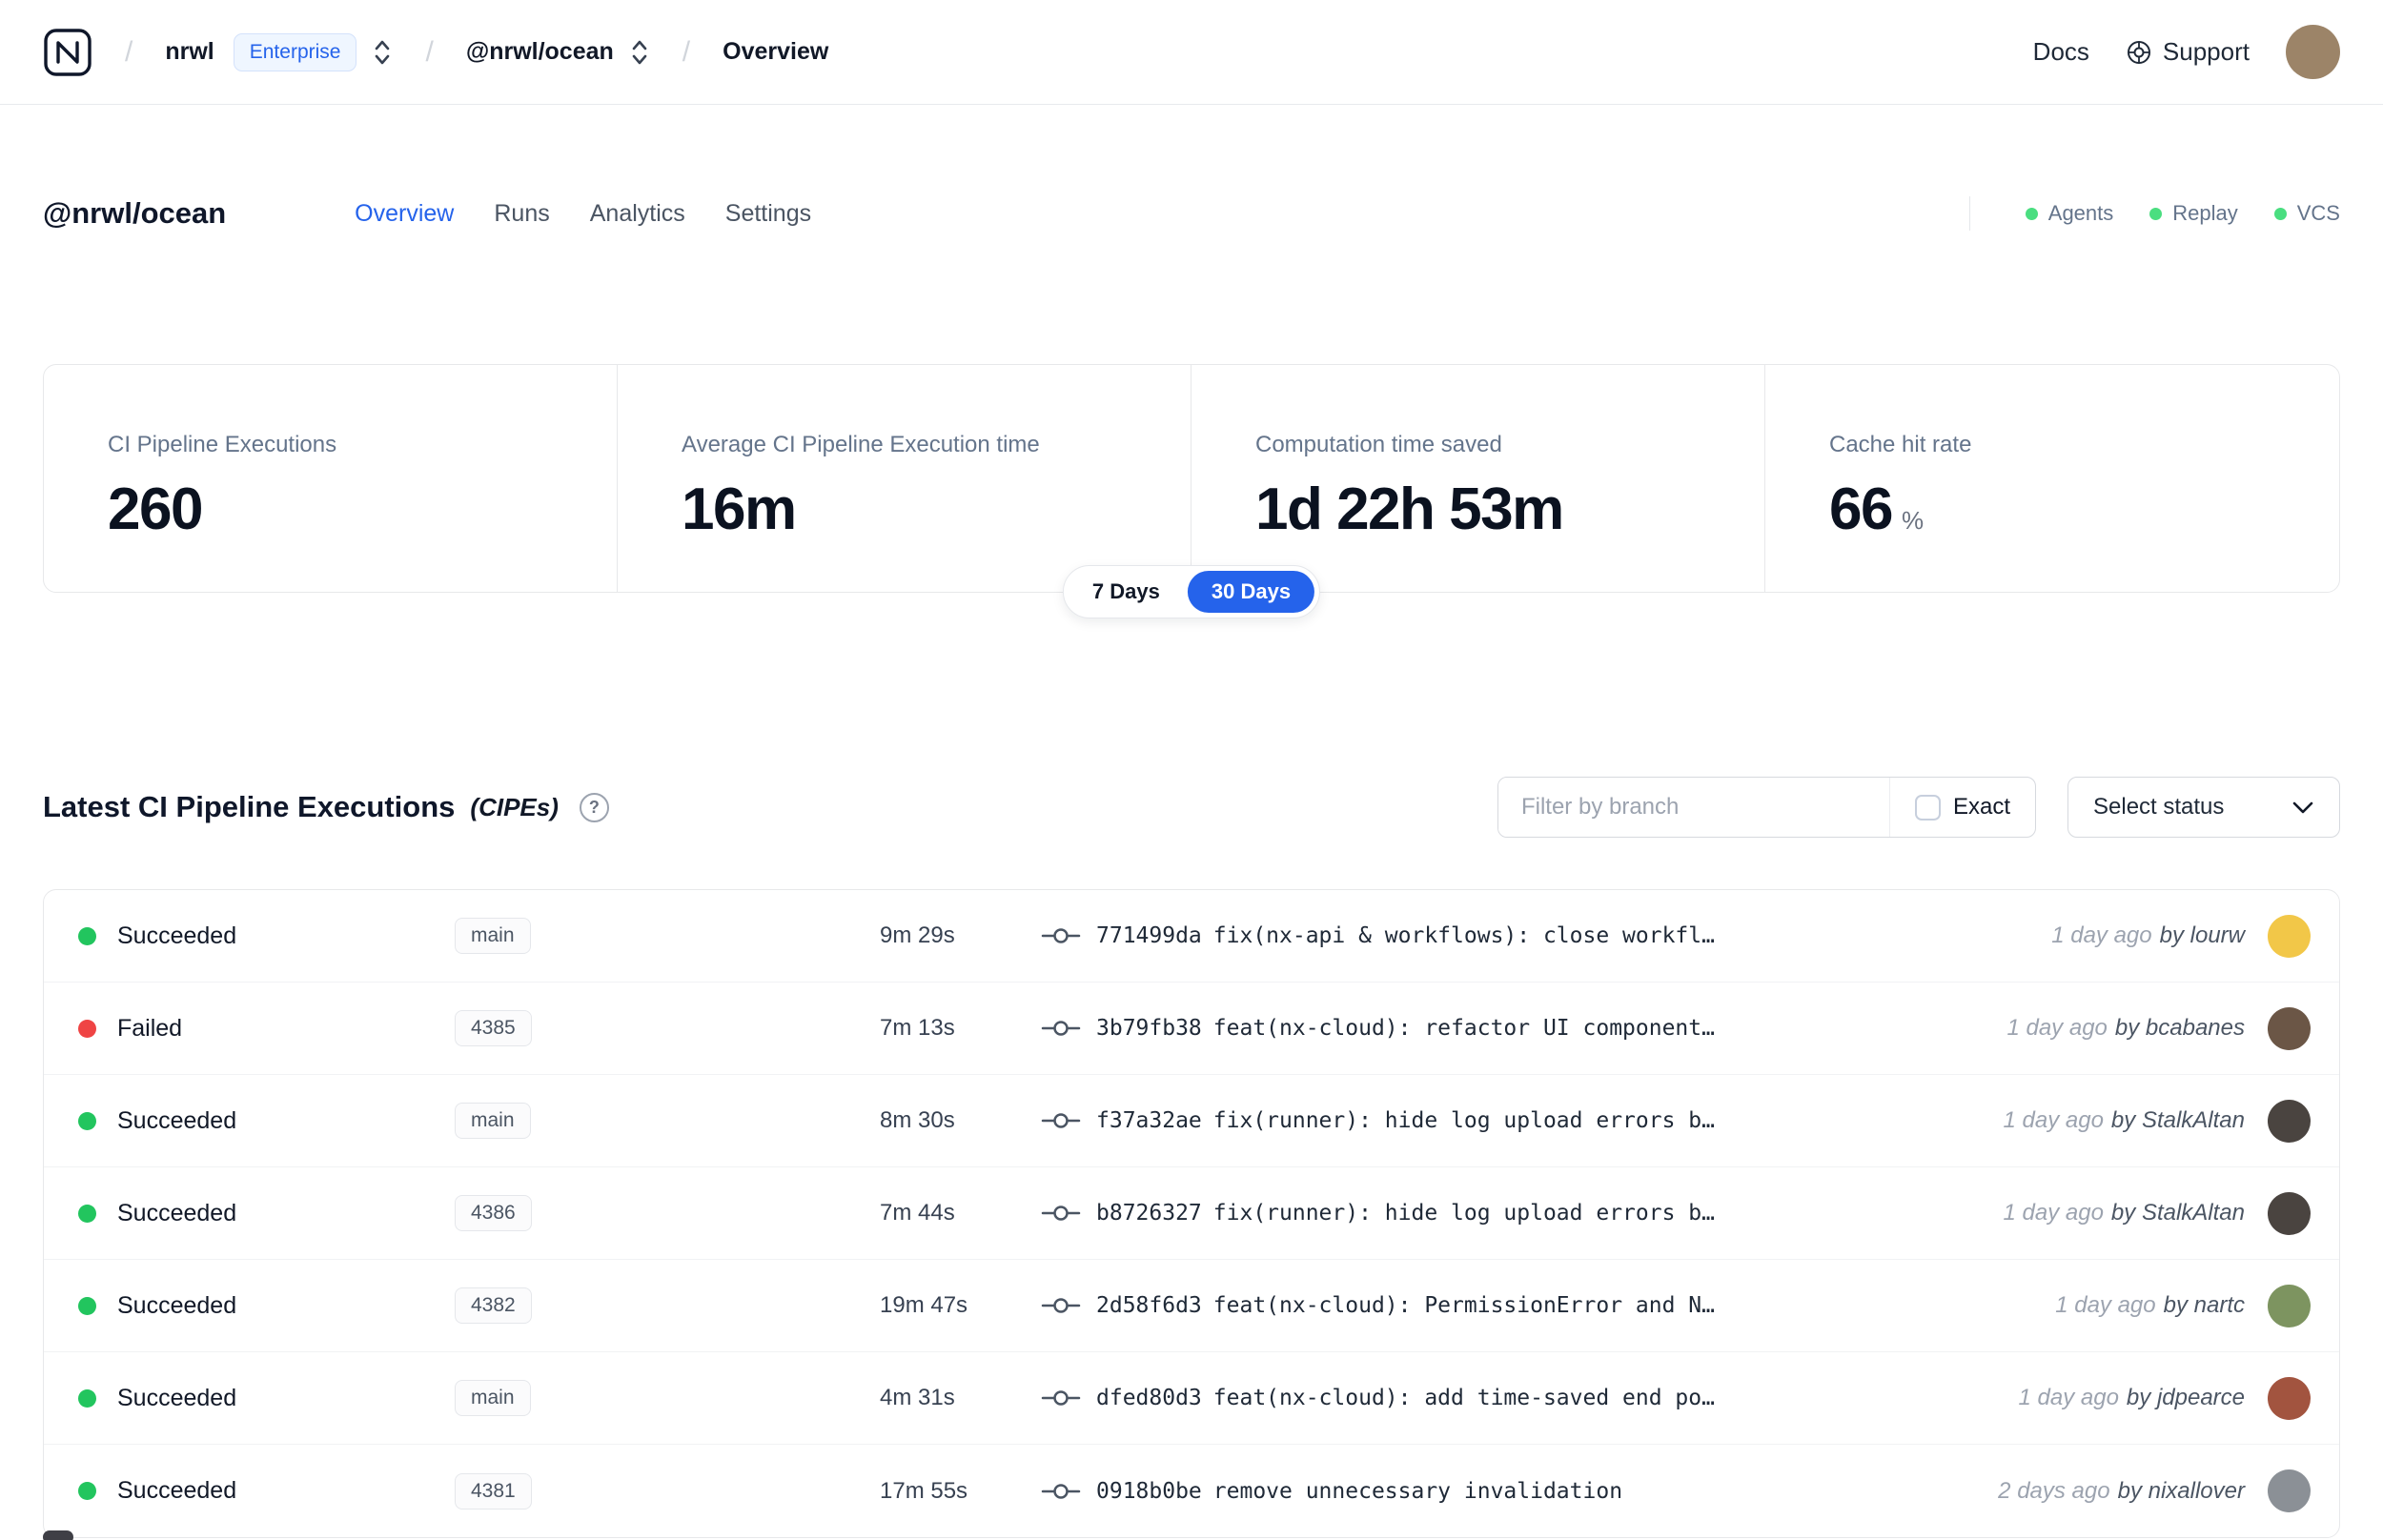  I want to click on row-meta: 2 days ago by nixallover, so click(2122, 1491).